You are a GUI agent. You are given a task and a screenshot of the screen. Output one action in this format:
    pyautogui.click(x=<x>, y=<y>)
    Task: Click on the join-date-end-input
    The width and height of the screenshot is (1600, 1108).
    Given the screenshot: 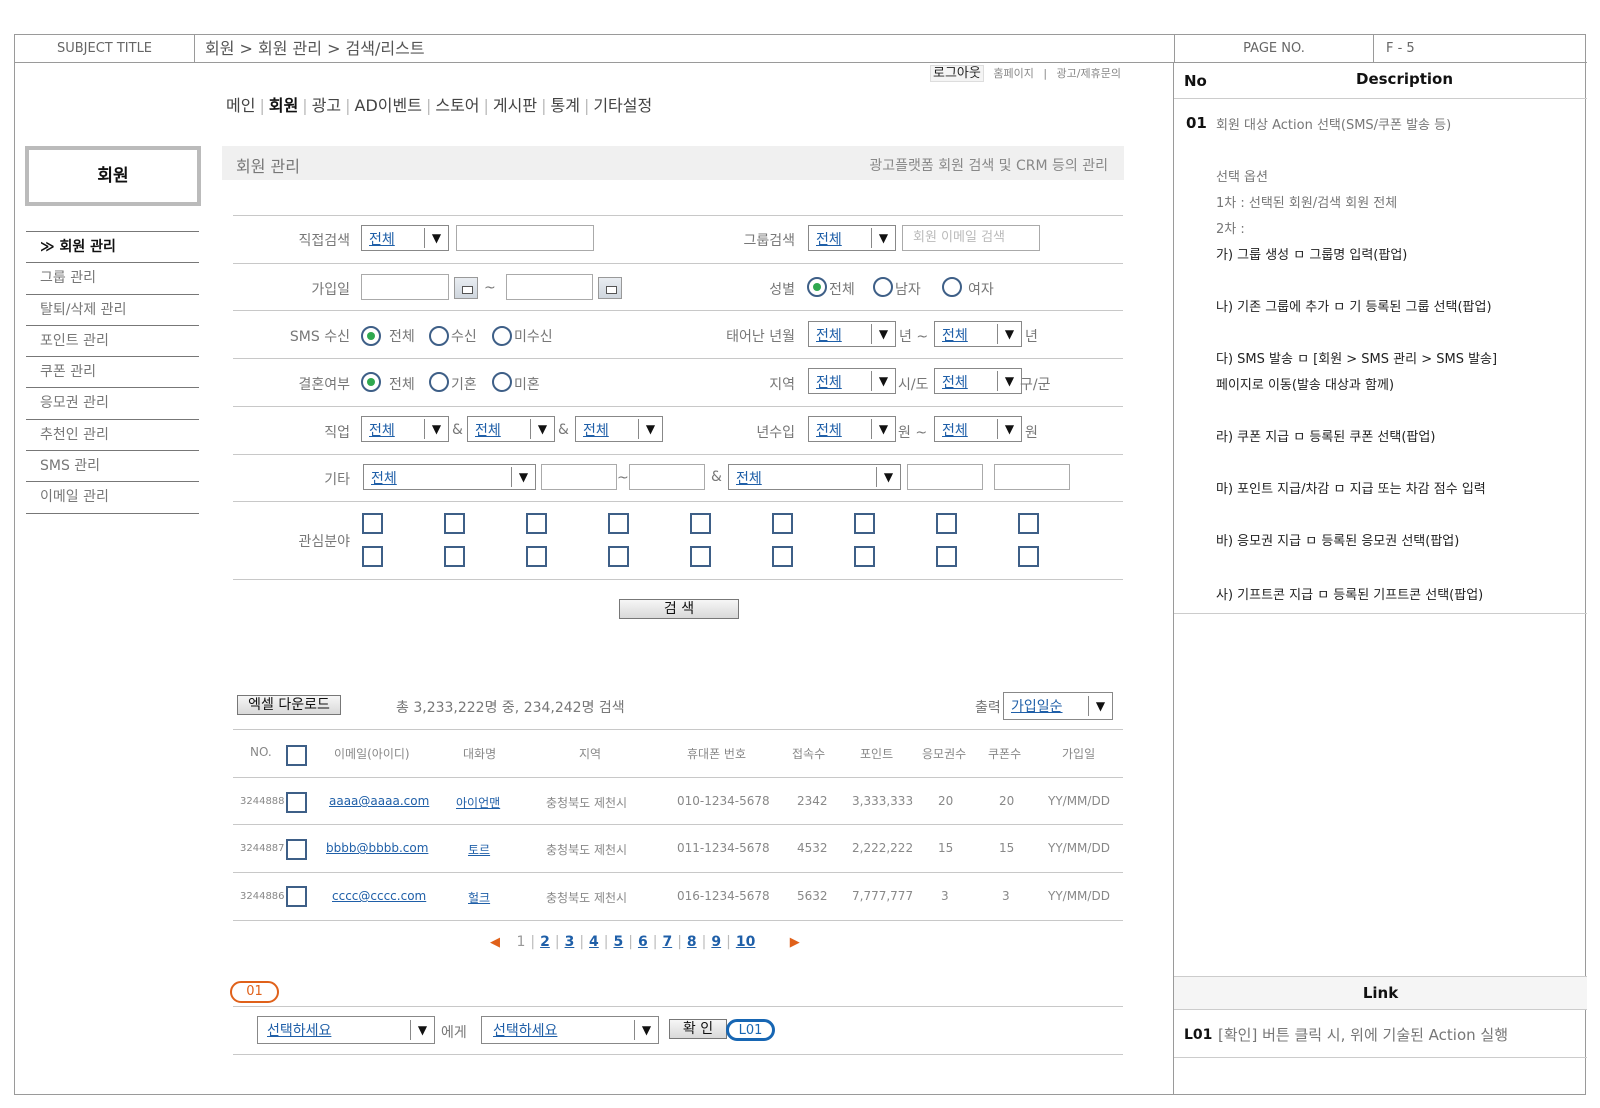 What is the action you would take?
    pyautogui.click(x=549, y=287)
    